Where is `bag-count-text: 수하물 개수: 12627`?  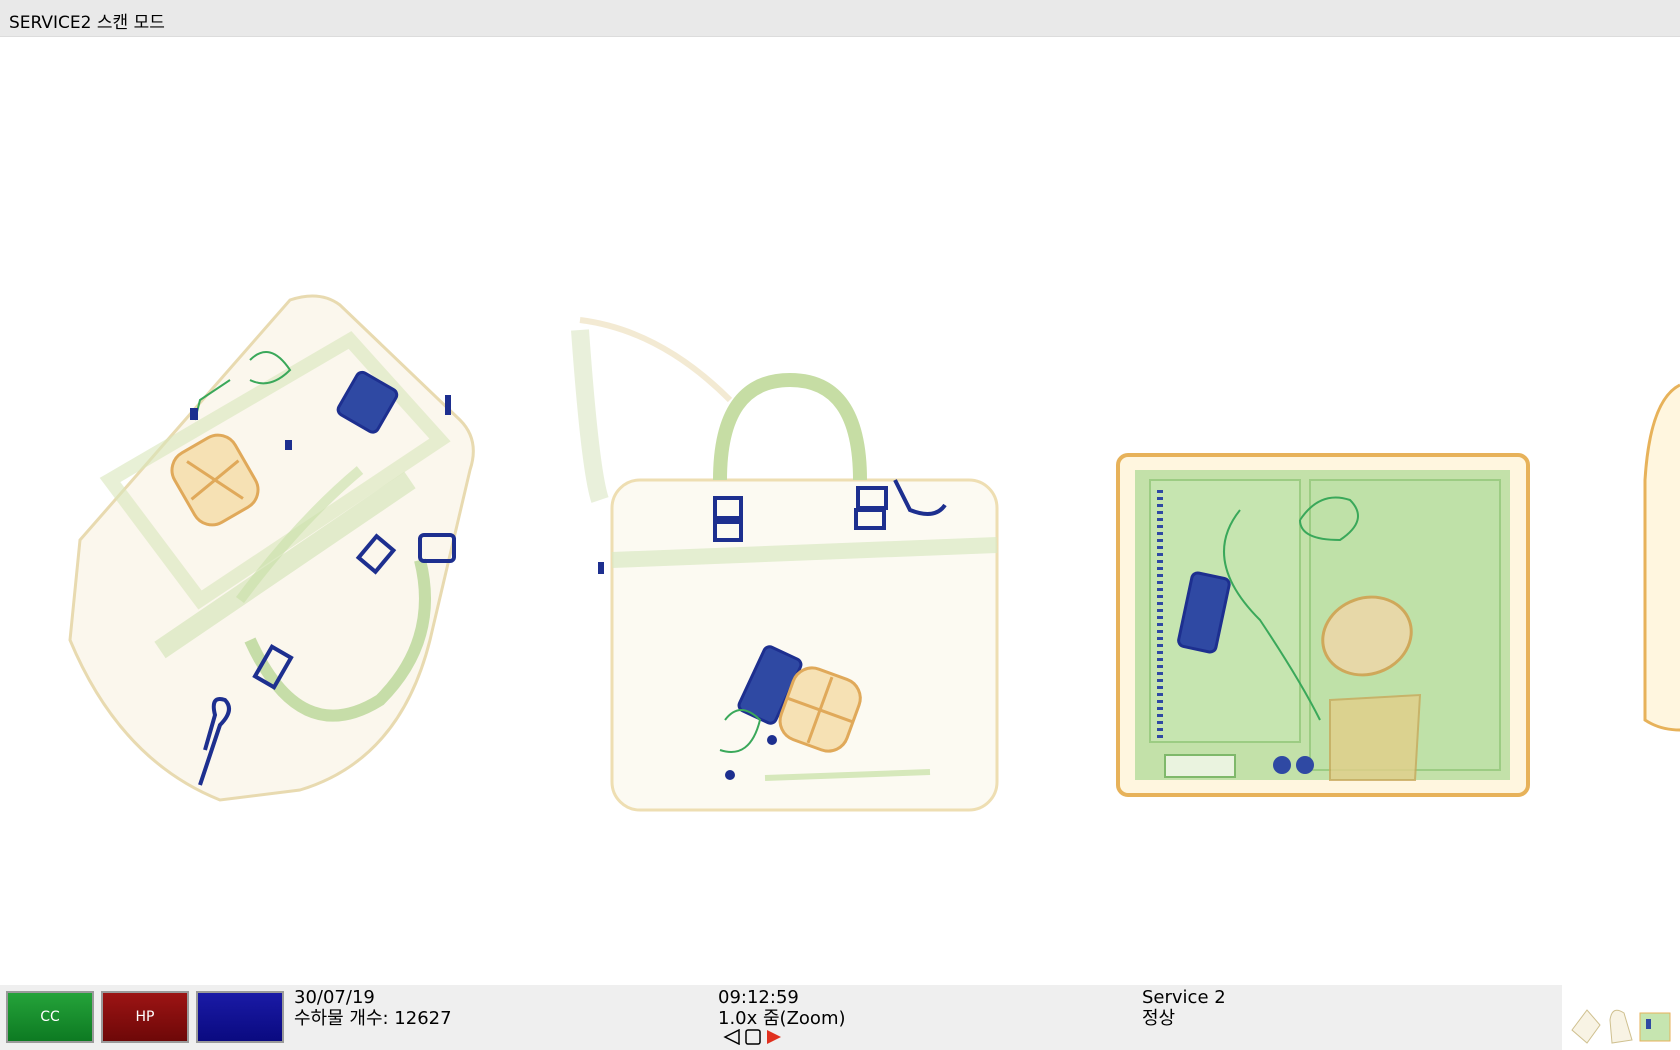
bag-count-text: 수하물 개수: 12627 is located at coordinates (373, 1018).